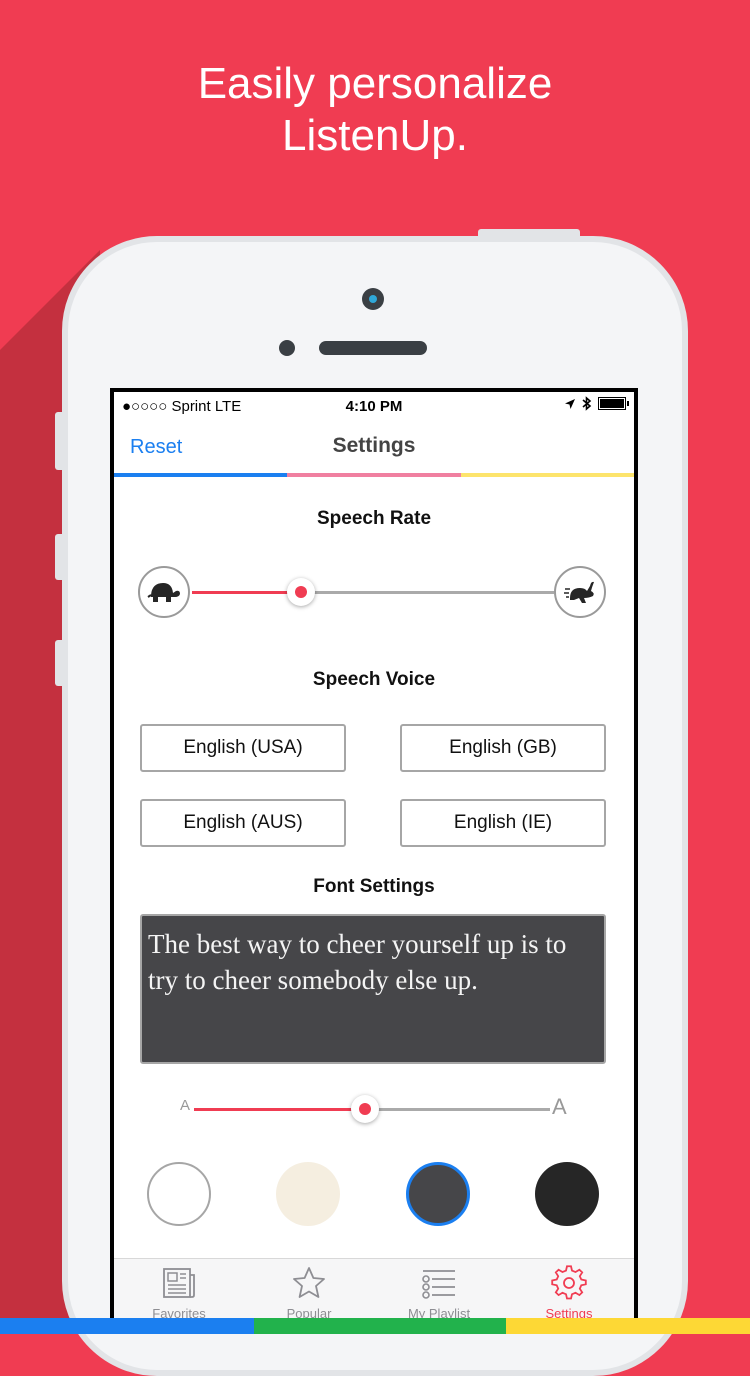  What do you see at coordinates (127, 1326) in the screenshot?
I see `bottom-stripe-blue` at bounding box center [127, 1326].